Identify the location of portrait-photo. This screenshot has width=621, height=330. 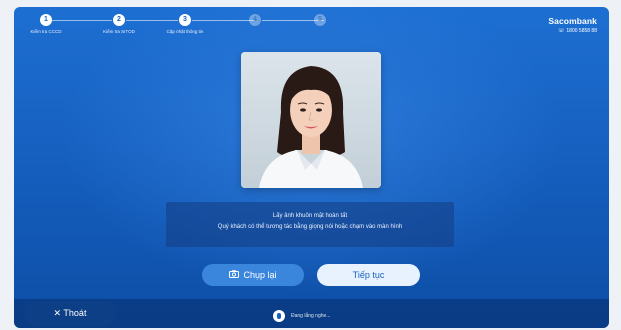
(311, 120).